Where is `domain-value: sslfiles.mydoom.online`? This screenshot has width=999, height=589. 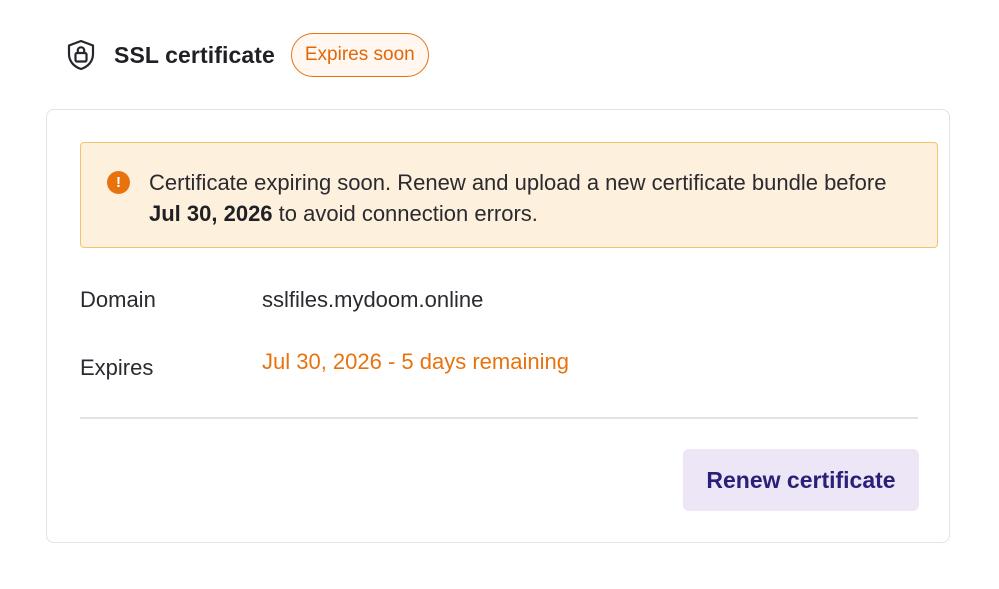
domain-value: sslfiles.mydoom.online is located at coordinates (373, 299).